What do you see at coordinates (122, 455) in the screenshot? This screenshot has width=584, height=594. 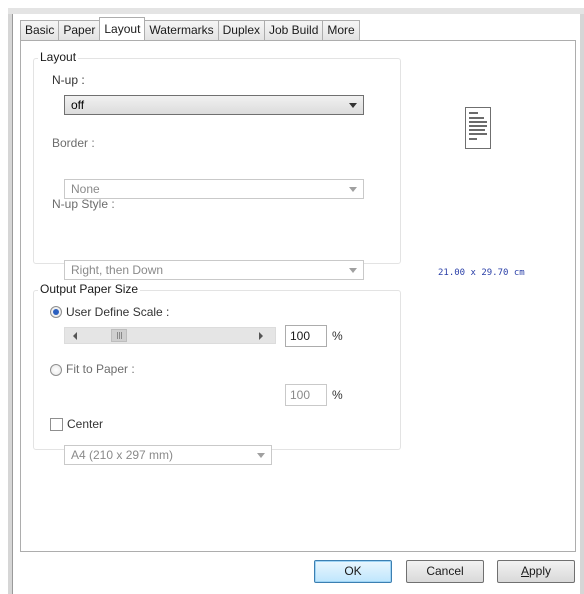 I see `fit-paper-select-value: A4 (210 x 297 mm)` at bounding box center [122, 455].